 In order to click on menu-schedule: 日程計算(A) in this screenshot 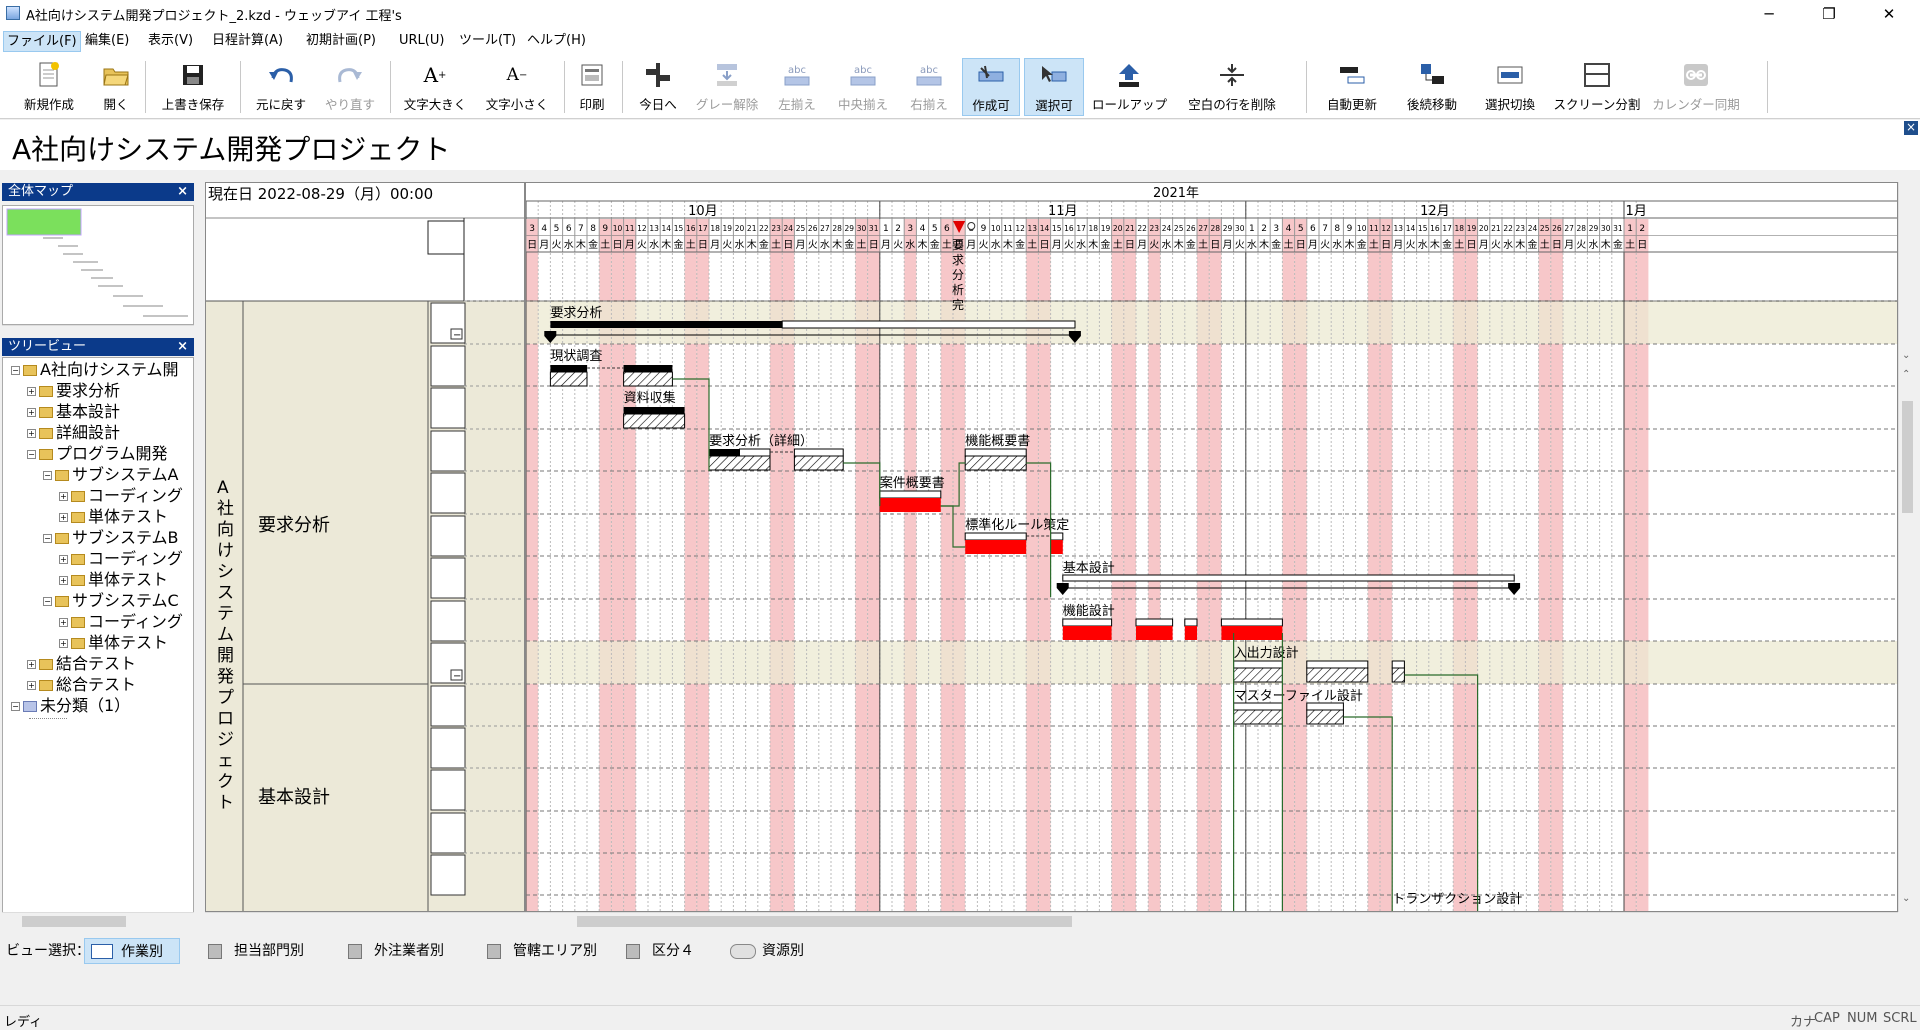, I will do `click(247, 41)`.